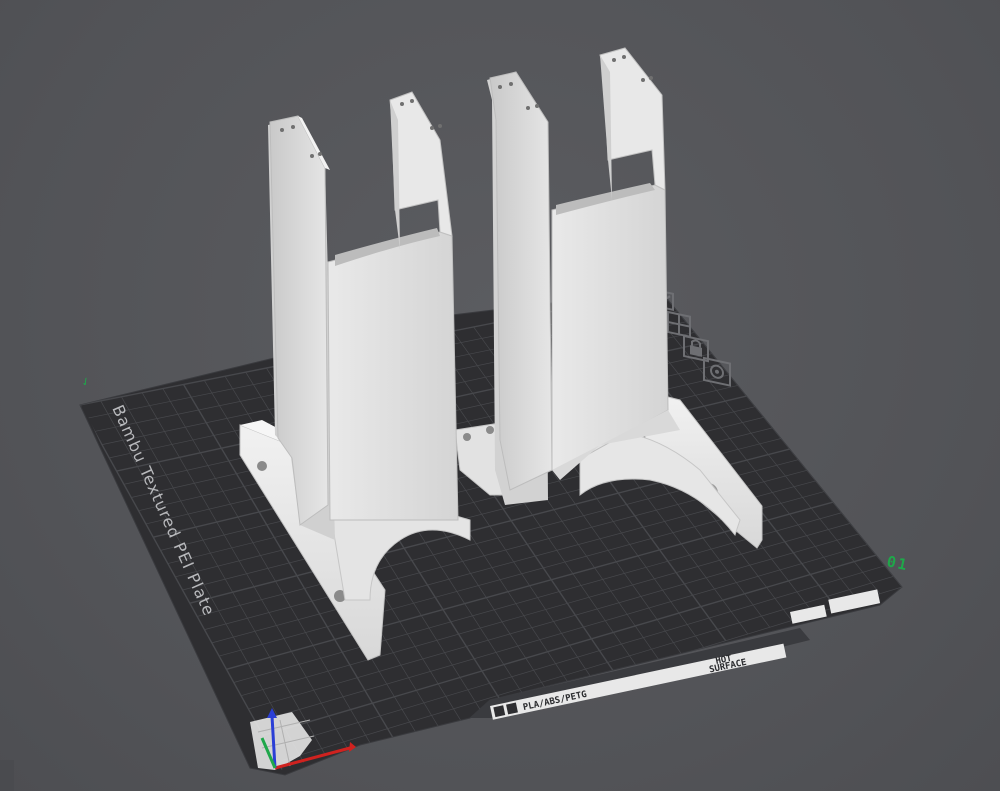 The height and width of the screenshot is (791, 1000). What do you see at coordinates (86, 382) in the screenshot?
I see `origin-marker-label: ✓` at bounding box center [86, 382].